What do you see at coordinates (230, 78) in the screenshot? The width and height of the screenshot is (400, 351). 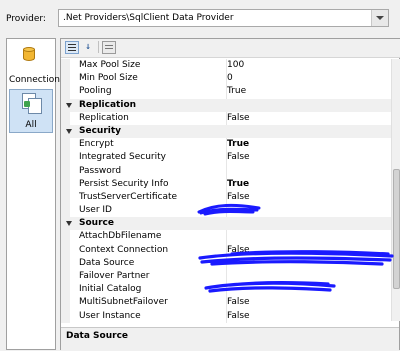 I see `property-value: 0` at bounding box center [230, 78].